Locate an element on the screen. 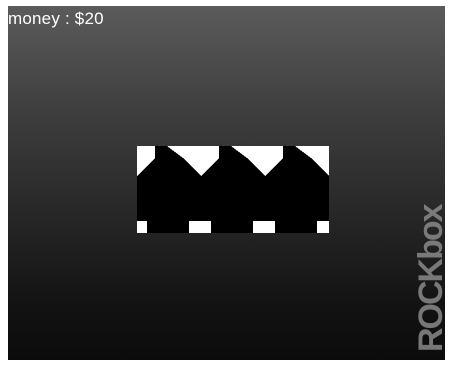 The width and height of the screenshot is (453, 367). money-display: money : $20 is located at coordinates (56, 18).